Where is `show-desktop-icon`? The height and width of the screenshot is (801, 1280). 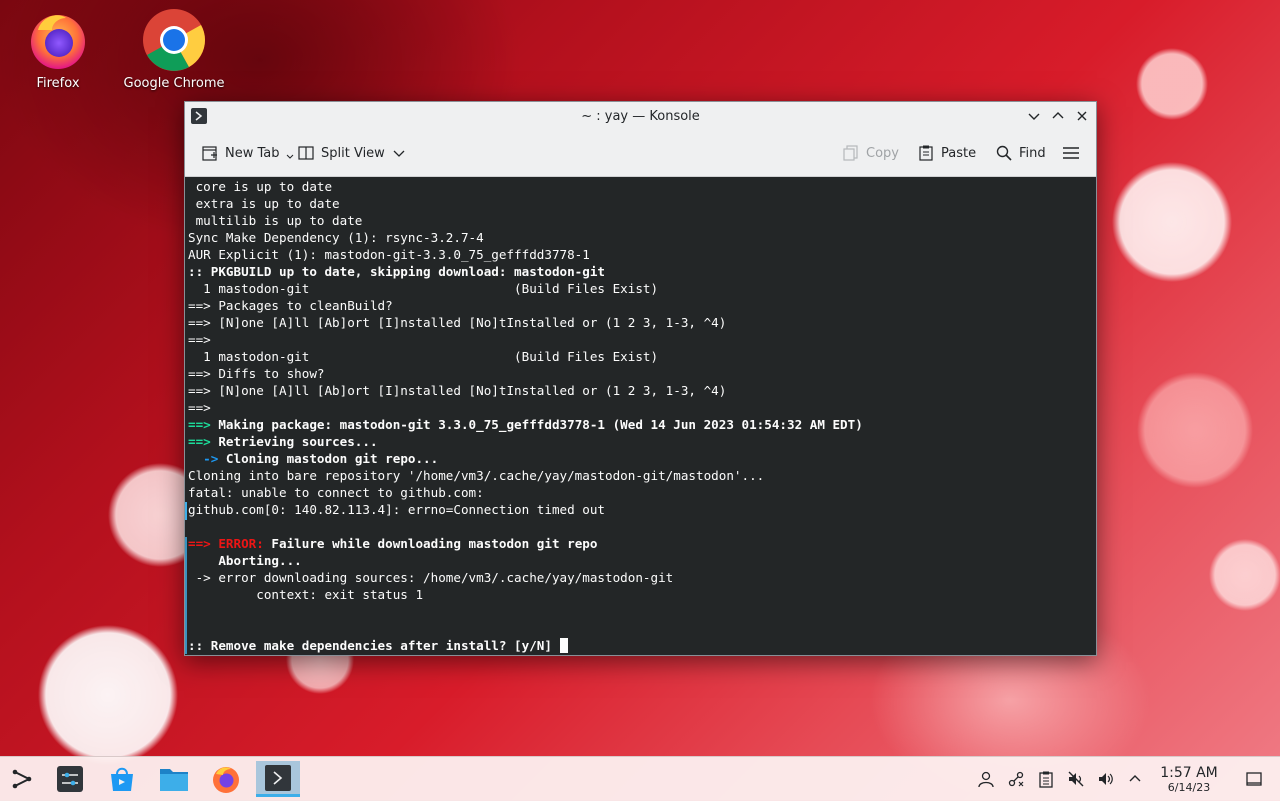 show-desktop-icon is located at coordinates (1254, 779).